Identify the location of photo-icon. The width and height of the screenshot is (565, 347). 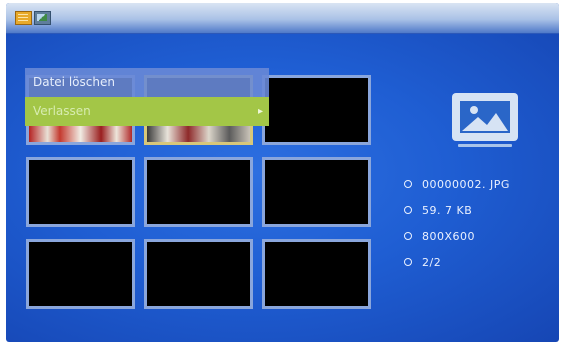
(42, 18).